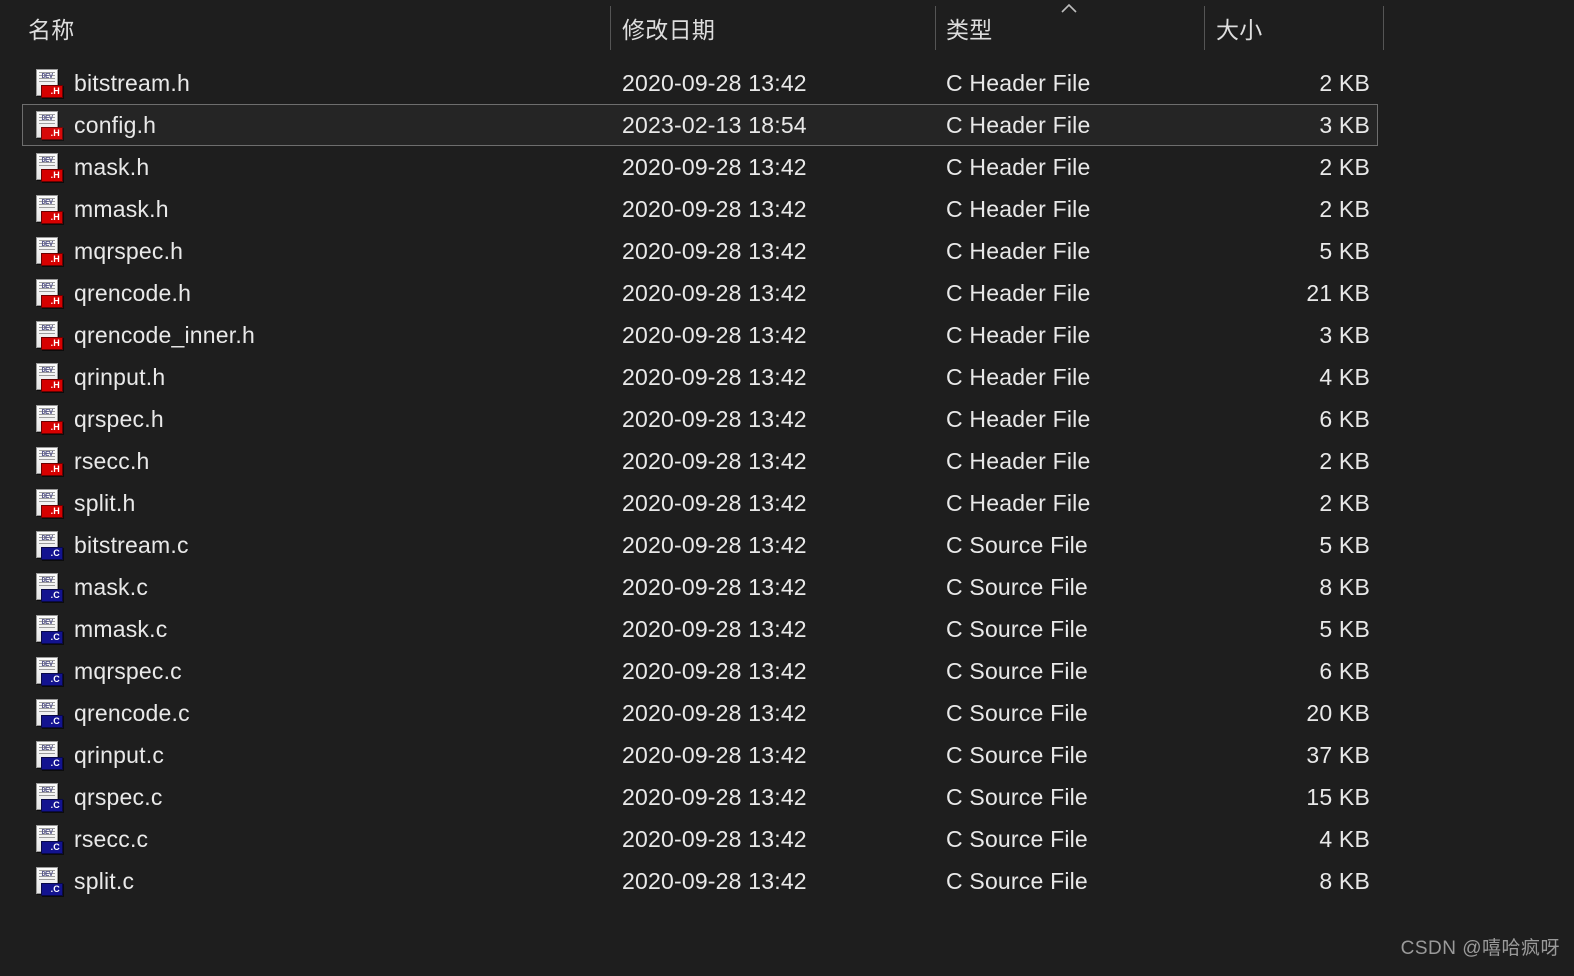 The height and width of the screenshot is (976, 1574). I want to click on column-header-date-modified-label: 修改日期, so click(669, 30).